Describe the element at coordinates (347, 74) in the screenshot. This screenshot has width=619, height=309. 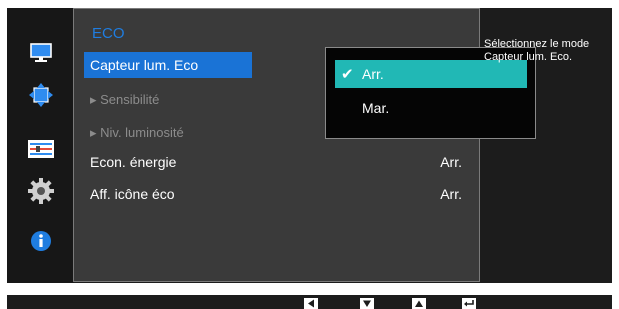
I see `checkmark-icon: ✔` at that location.